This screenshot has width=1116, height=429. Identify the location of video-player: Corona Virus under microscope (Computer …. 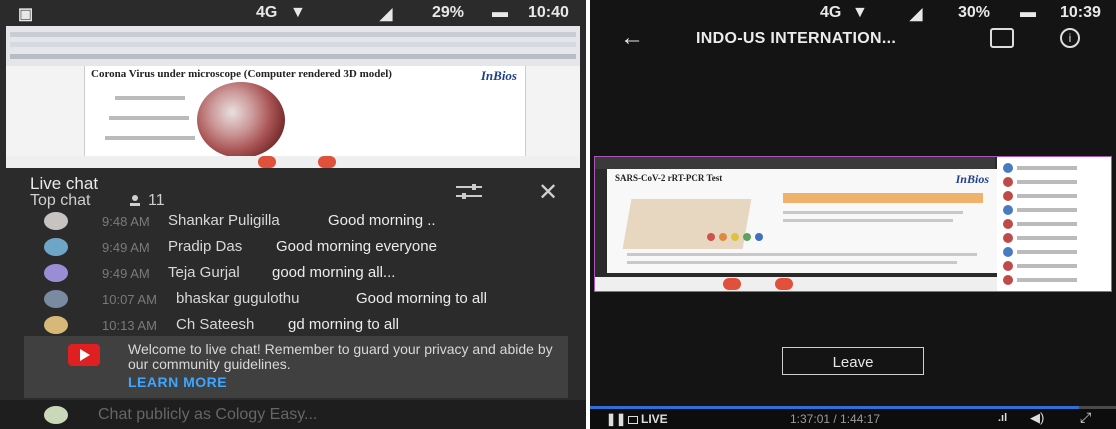
(293, 116).